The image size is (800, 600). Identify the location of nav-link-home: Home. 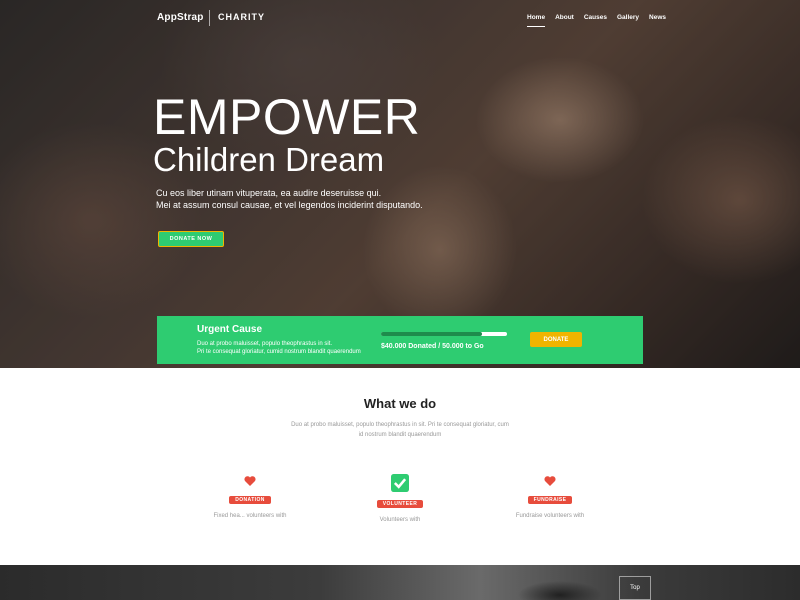
(536, 20).